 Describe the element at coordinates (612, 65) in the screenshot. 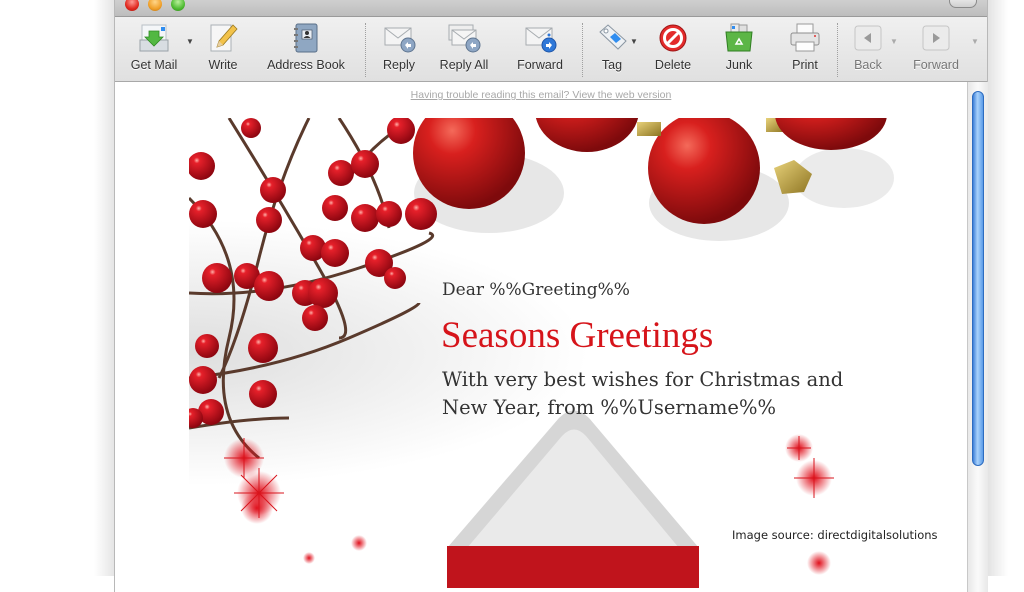

I see `tag-label: Tag` at that location.